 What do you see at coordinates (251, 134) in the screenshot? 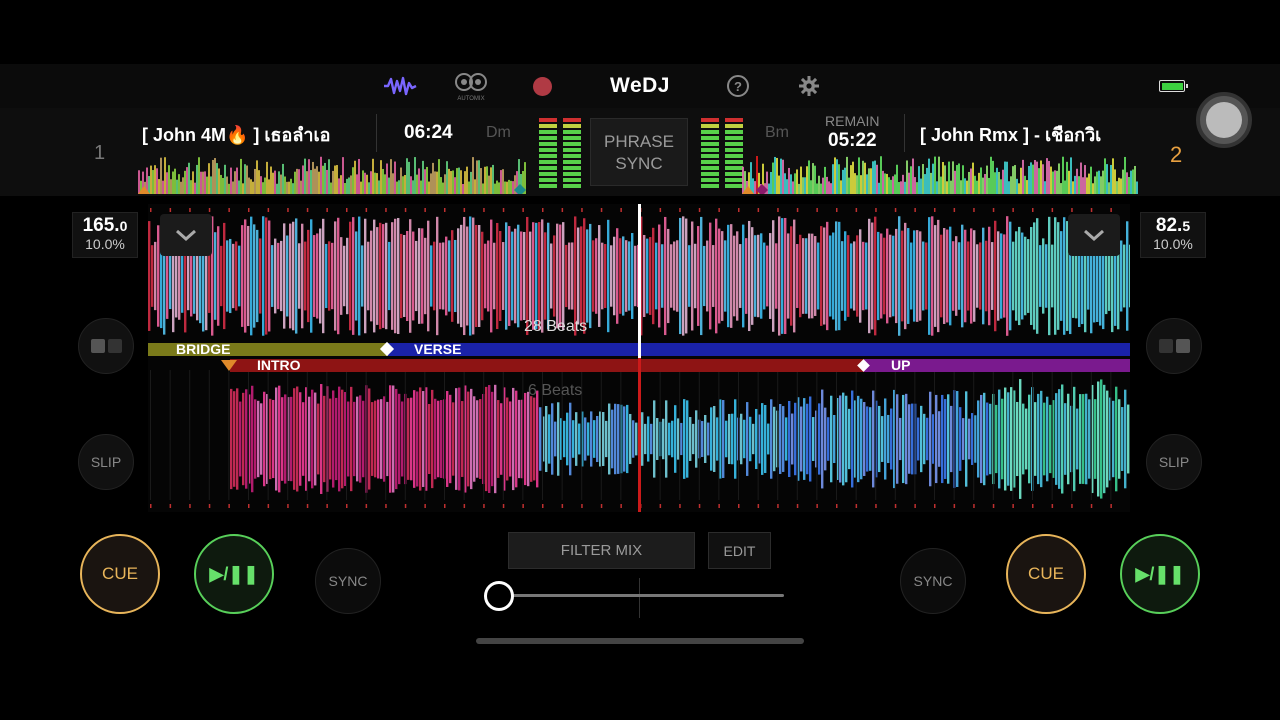
I see `deck1-track-title: [ John 4M🔥 ] เธอลำเอ` at bounding box center [251, 134].